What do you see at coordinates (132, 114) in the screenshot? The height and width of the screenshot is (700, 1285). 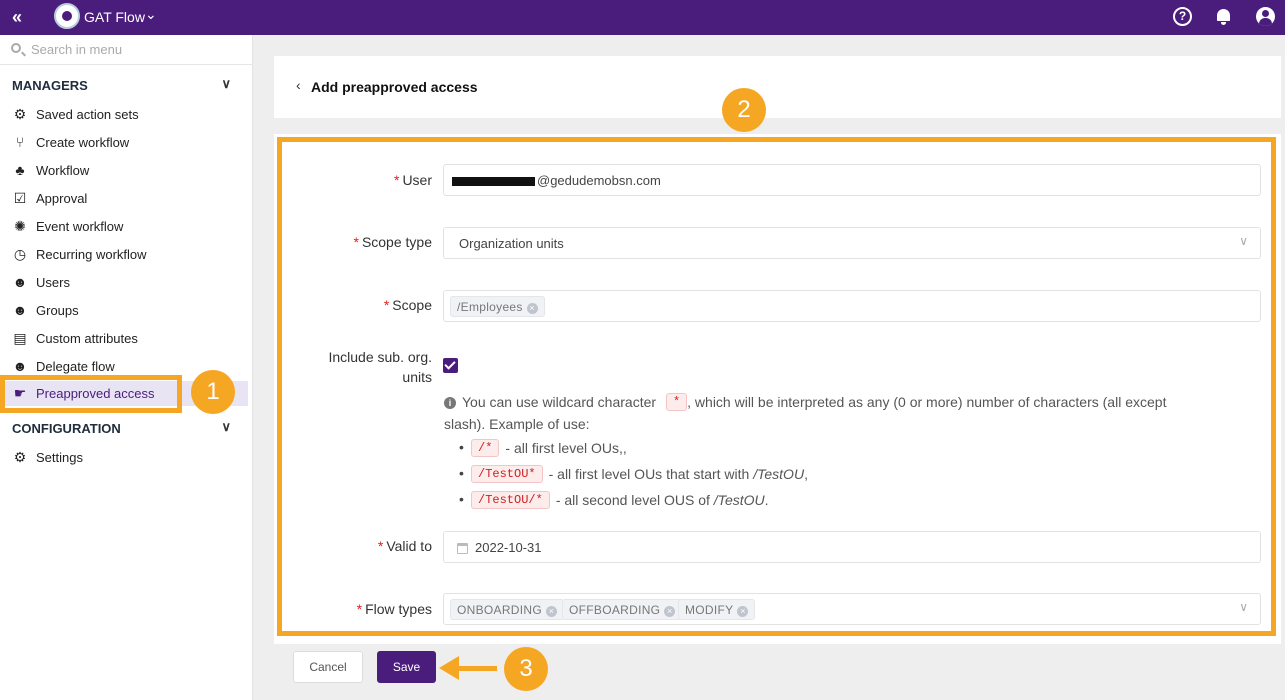 I see `sidebar-item-saved-action-sets: ⚙ Saved action sets` at bounding box center [132, 114].